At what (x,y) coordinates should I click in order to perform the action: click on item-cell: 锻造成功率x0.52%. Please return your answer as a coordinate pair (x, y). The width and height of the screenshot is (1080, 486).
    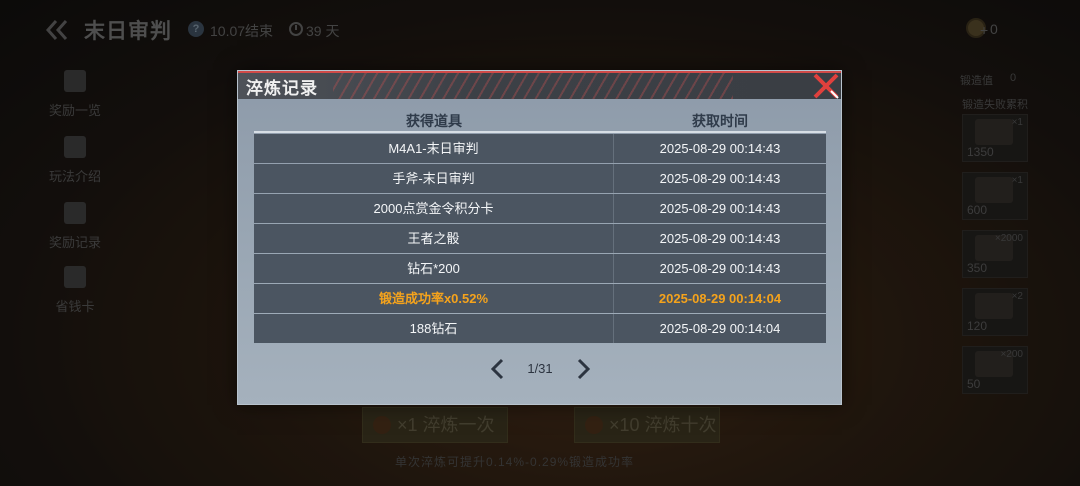
    Looking at the image, I should click on (434, 298).